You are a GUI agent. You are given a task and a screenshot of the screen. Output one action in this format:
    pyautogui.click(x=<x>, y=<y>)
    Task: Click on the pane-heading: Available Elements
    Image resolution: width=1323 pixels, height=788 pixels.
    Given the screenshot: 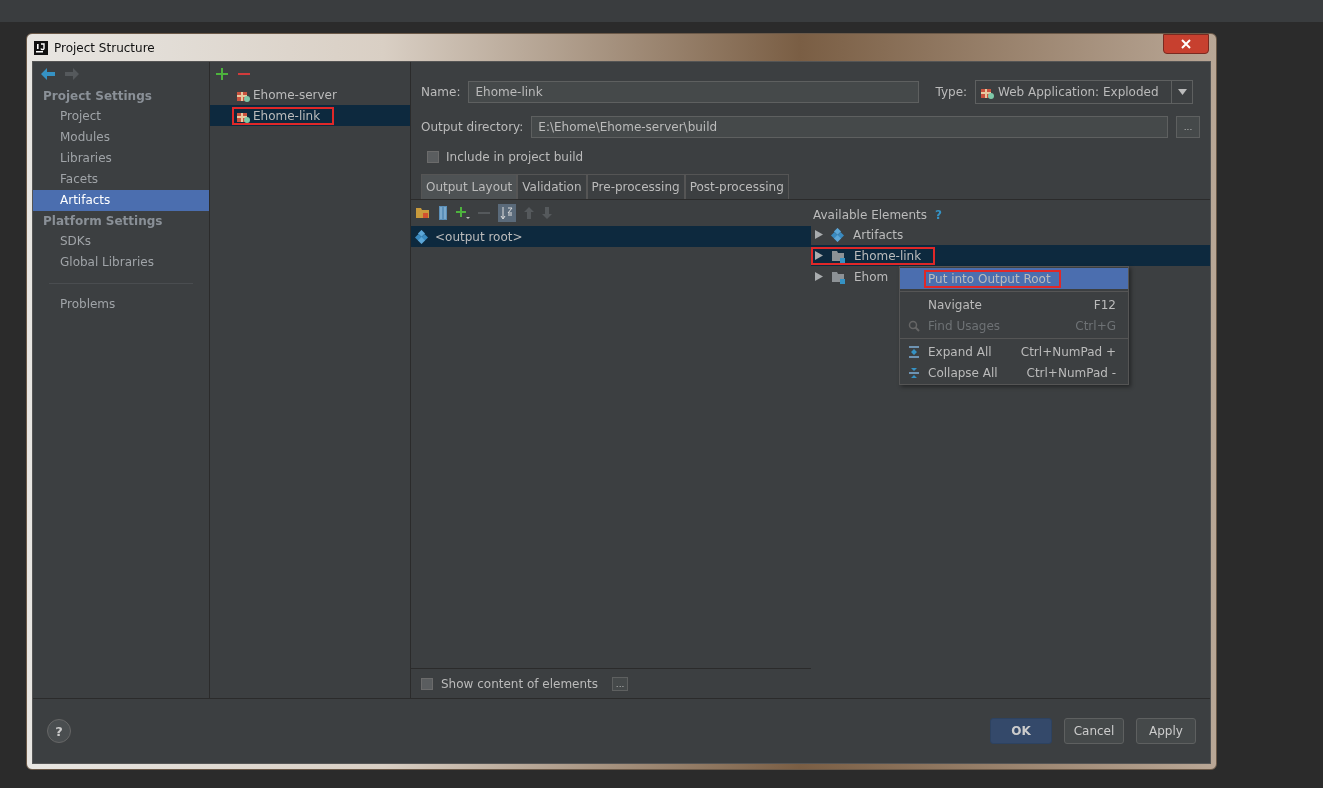 What is the action you would take?
    pyautogui.click(x=870, y=215)
    